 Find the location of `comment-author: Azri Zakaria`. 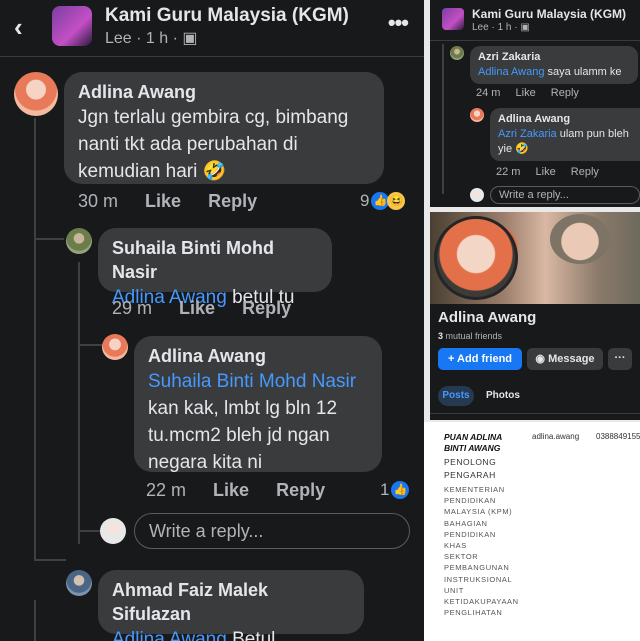

comment-author: Azri Zakaria is located at coordinates (509, 57).